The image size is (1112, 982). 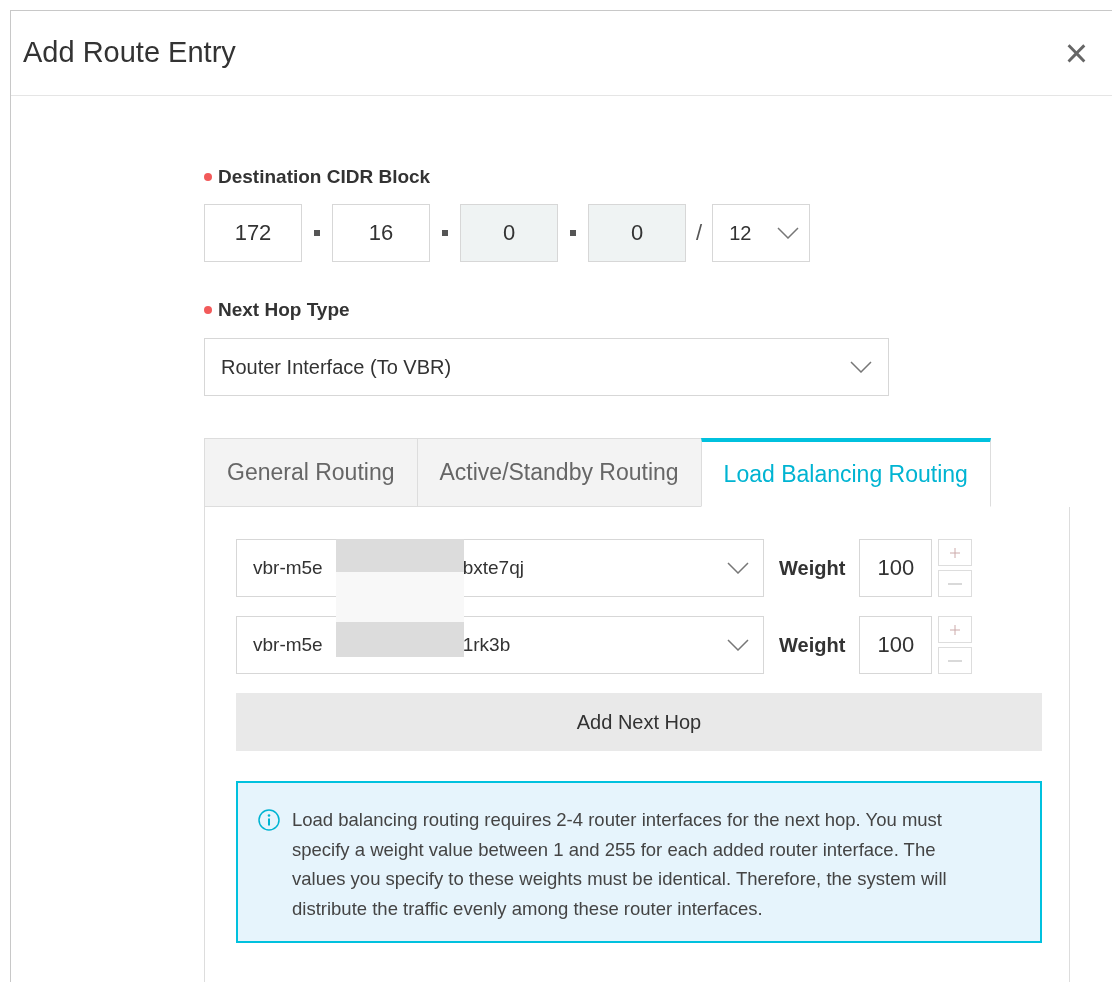 I want to click on value-text: bxte7qj, so click(x=493, y=567).